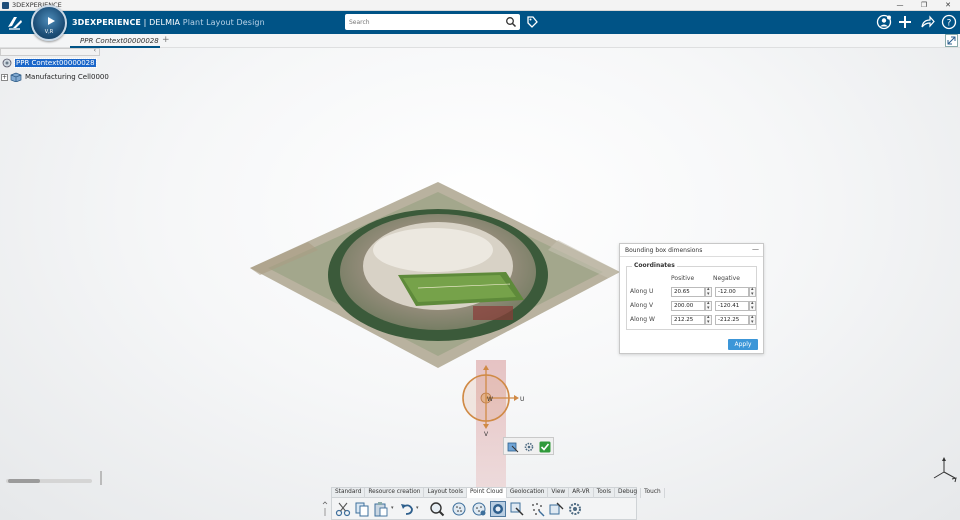 This screenshot has width=960, height=520. Describe the element at coordinates (683, 278) in the screenshot. I see `positive-header: Positive` at that location.